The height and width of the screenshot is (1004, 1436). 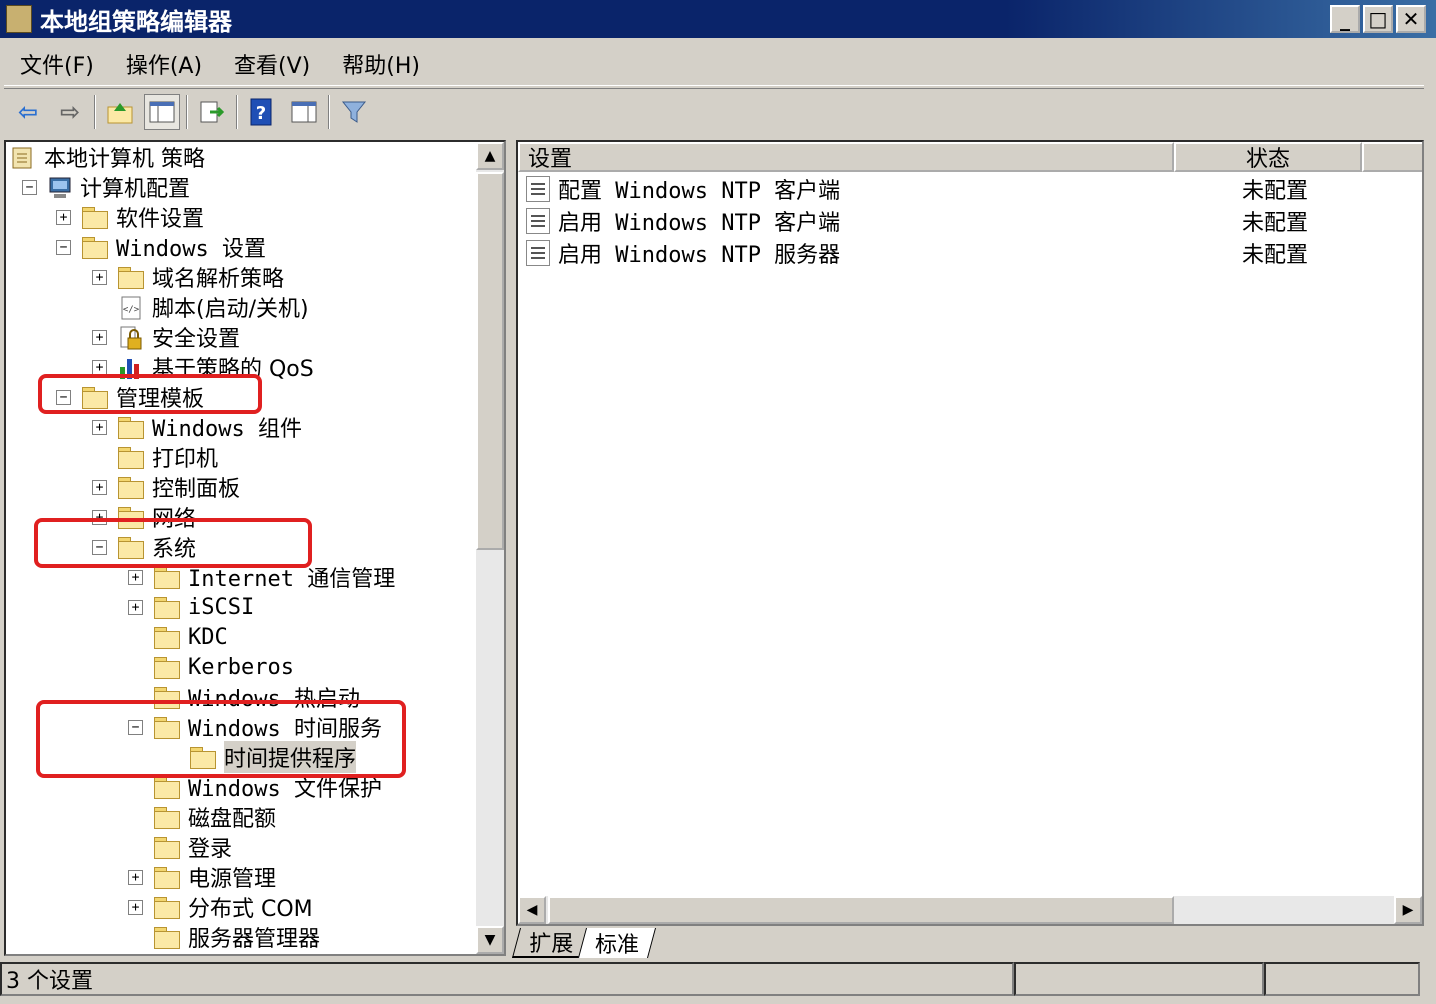 What do you see at coordinates (846, 157) in the screenshot?
I see `column-header-setting: 设置` at bounding box center [846, 157].